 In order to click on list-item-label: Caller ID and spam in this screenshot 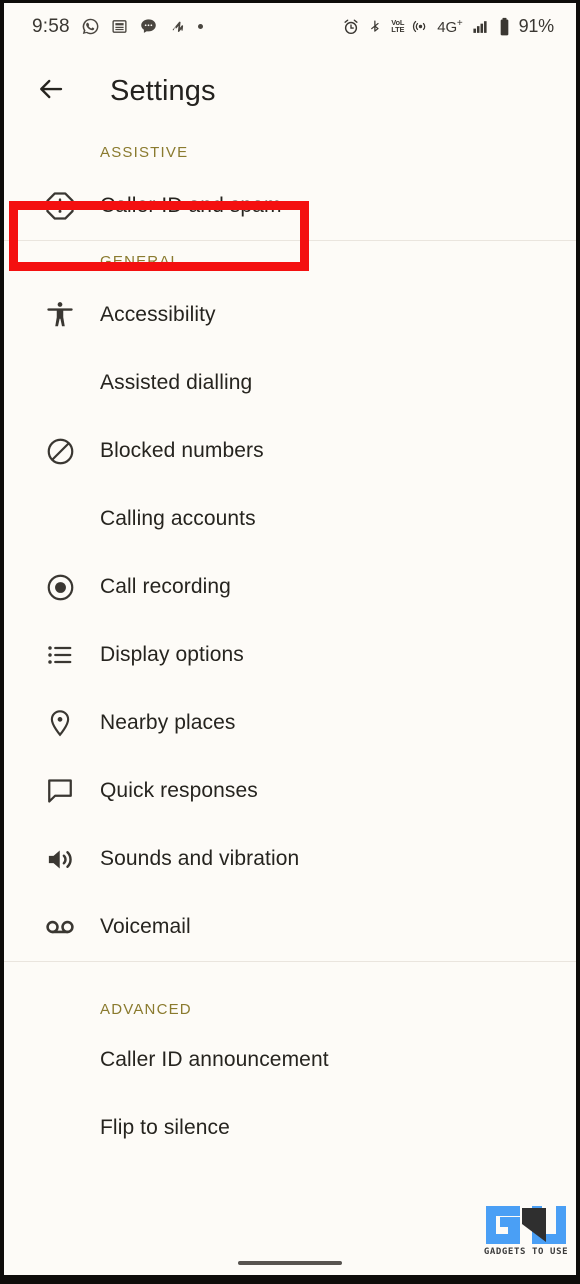, I will do `click(191, 205)`.